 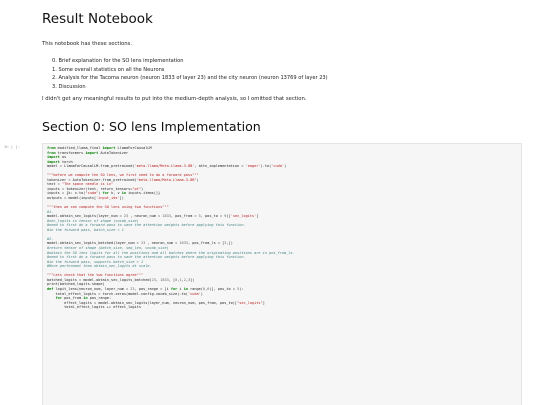 I want to click on code-token: inputs = {k: v.to(, so click(x=66, y=193).